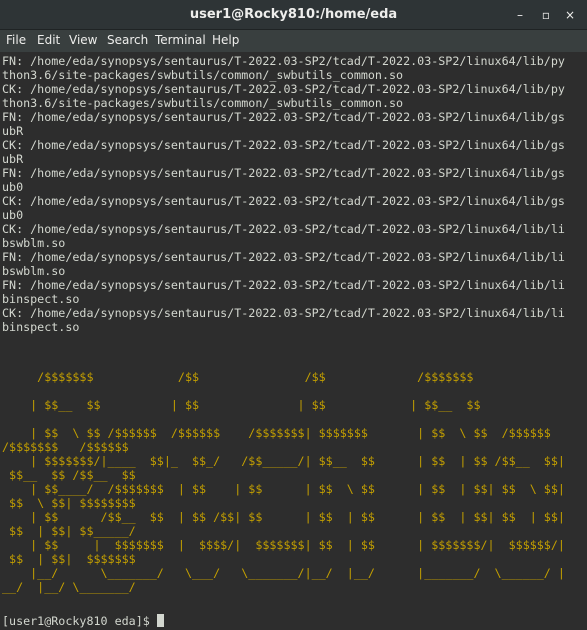 This screenshot has width=587, height=630. I want to click on banner-line: $$ | $$| $$$$$$$, so click(69, 559).